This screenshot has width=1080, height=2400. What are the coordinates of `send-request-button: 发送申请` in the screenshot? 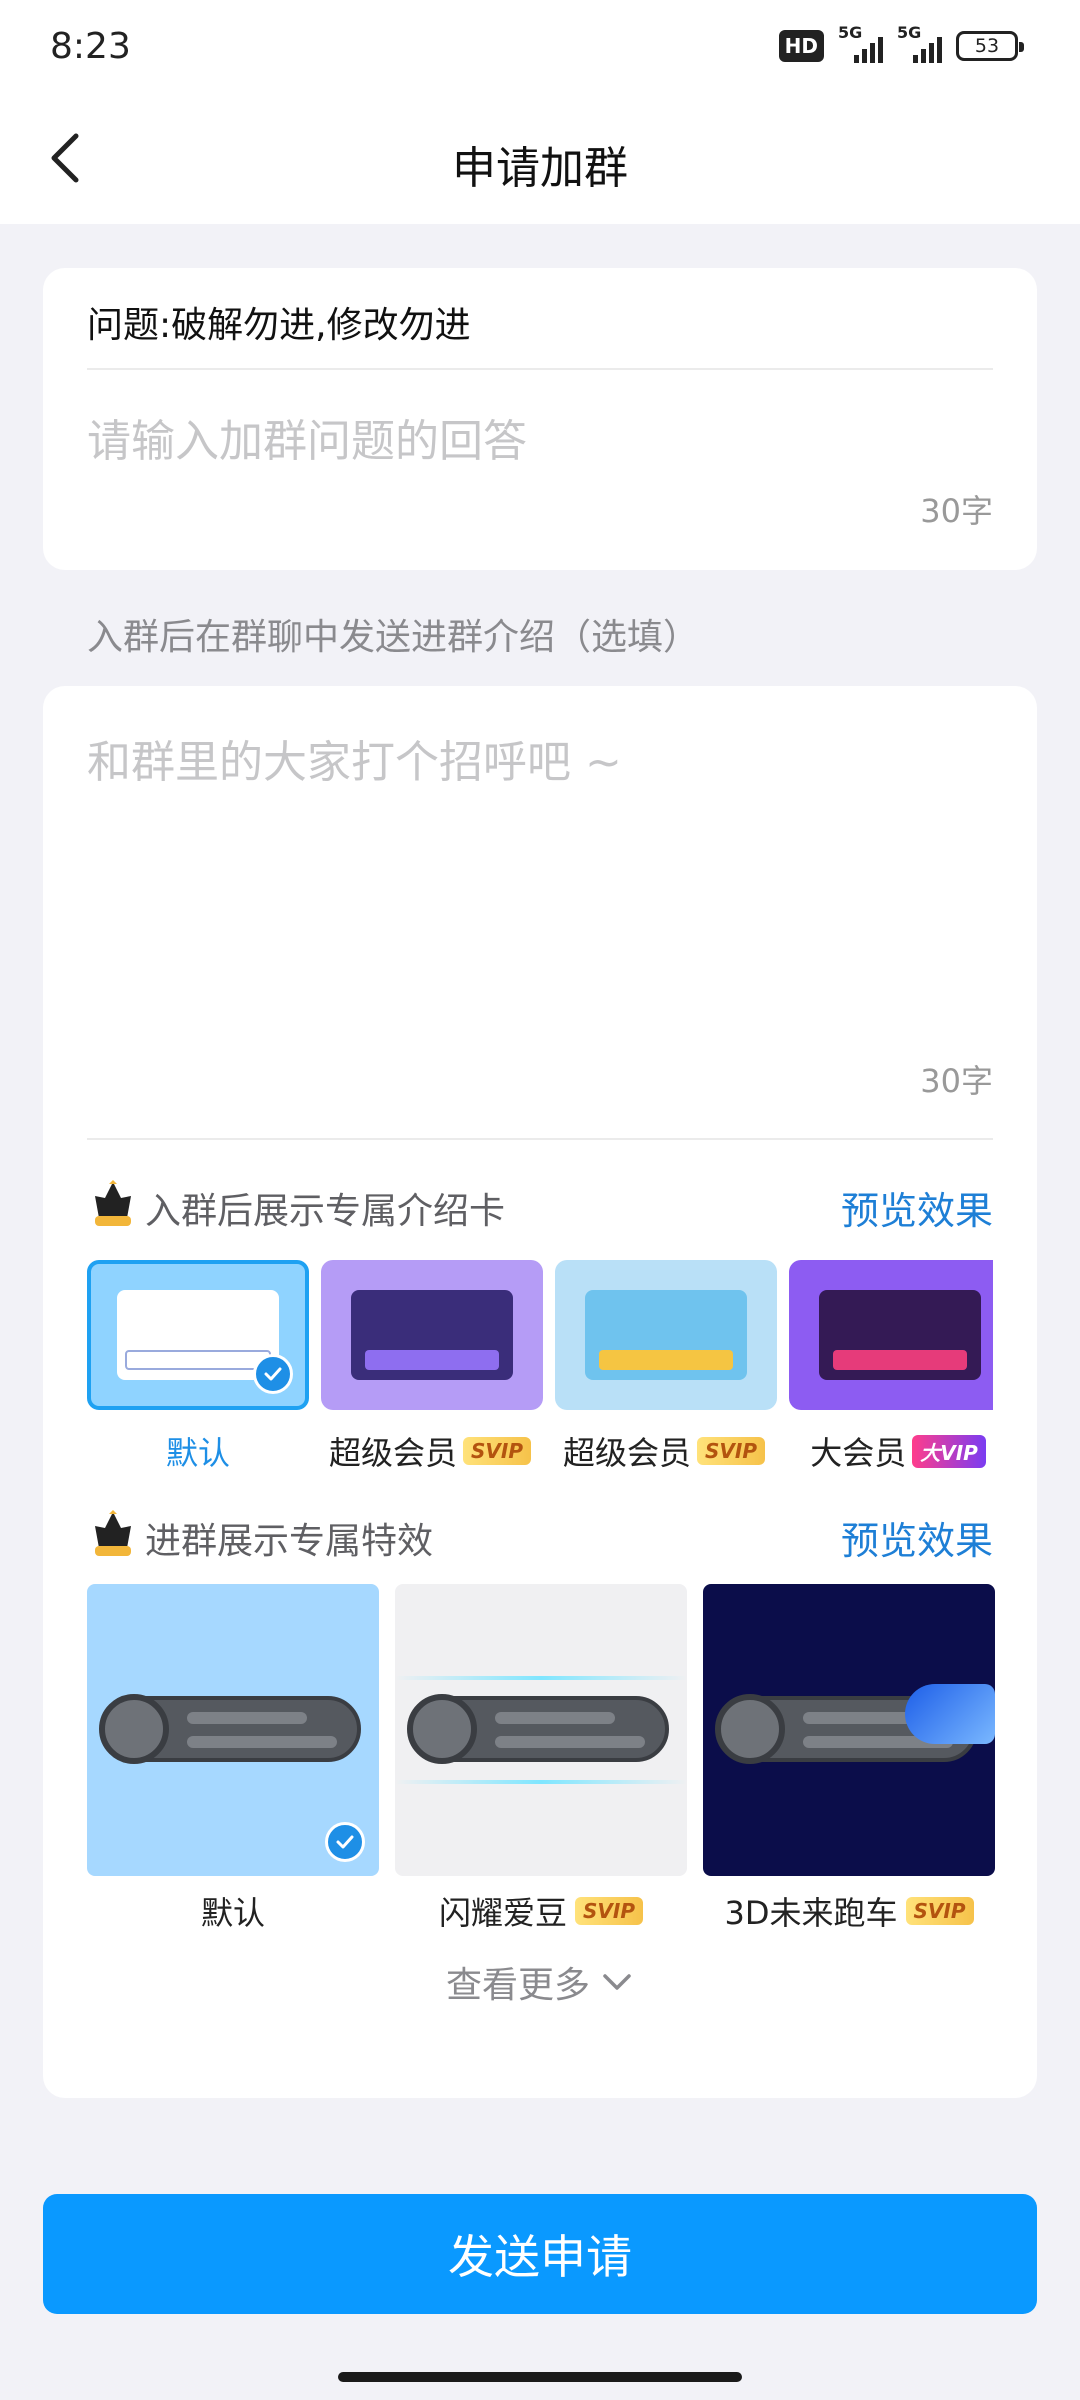 It's located at (540, 2254).